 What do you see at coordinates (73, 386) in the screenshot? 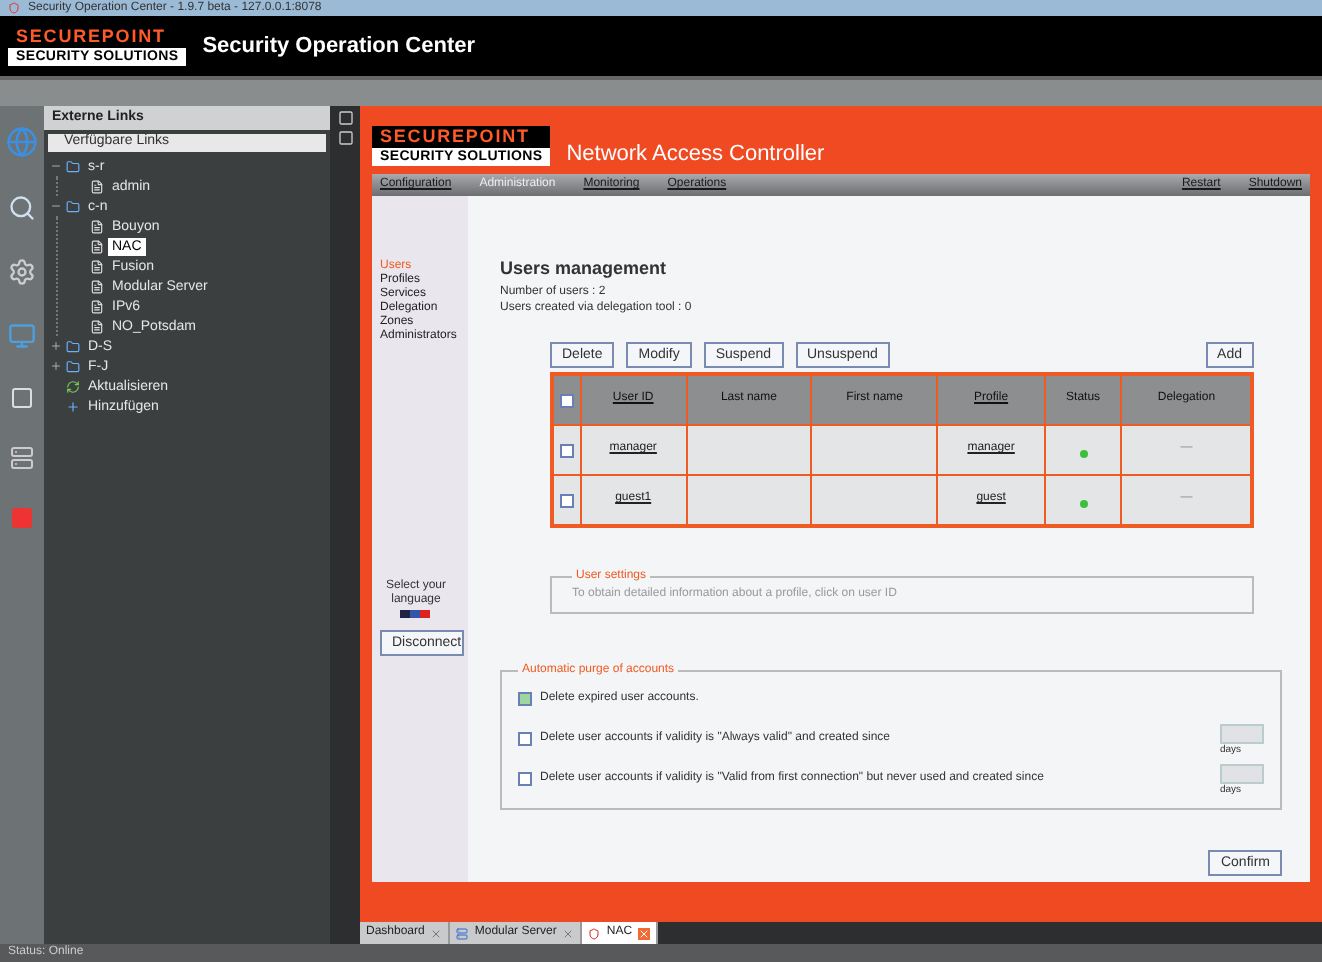
I see `refresh-icon` at bounding box center [73, 386].